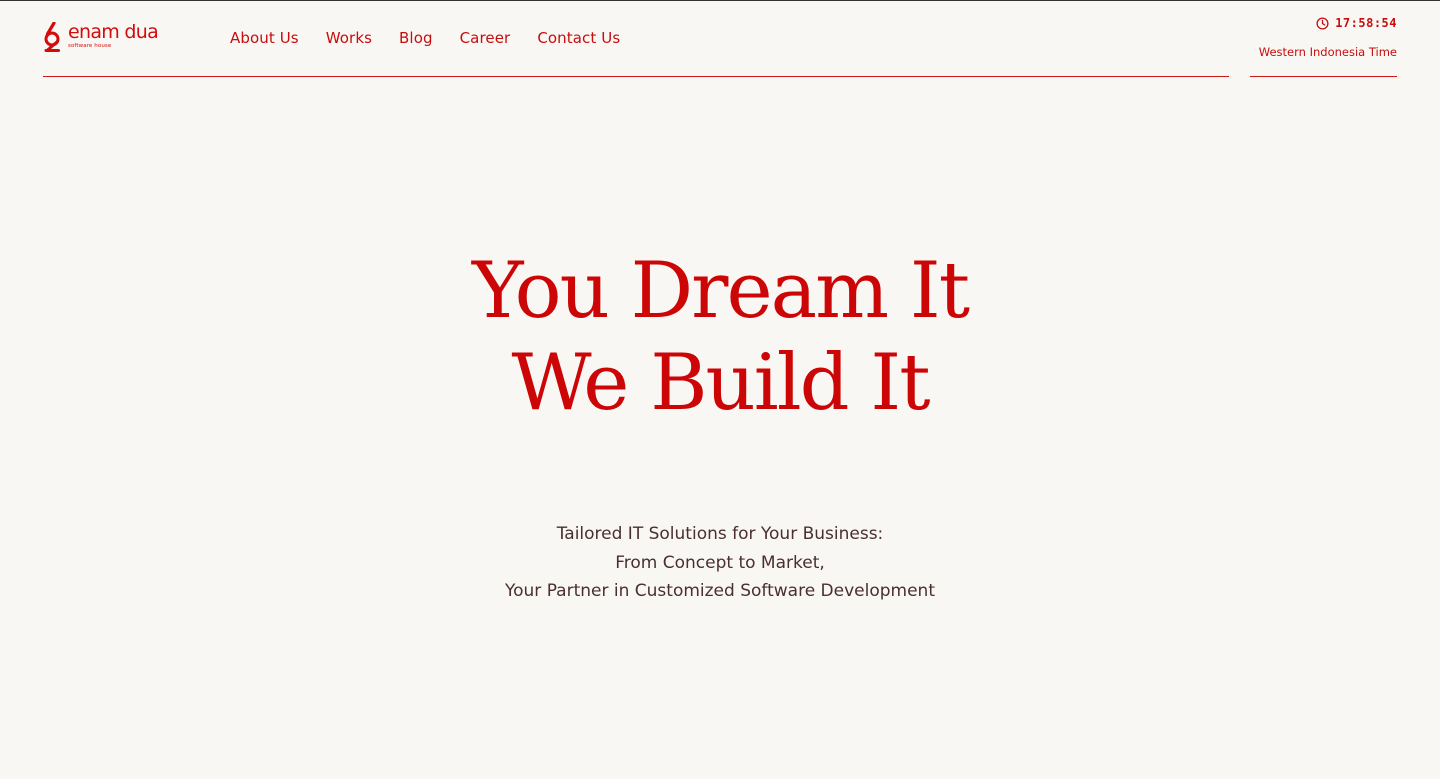  What do you see at coordinates (1327, 52) in the screenshot?
I see `timezone-label: Western Indonesia Time` at bounding box center [1327, 52].